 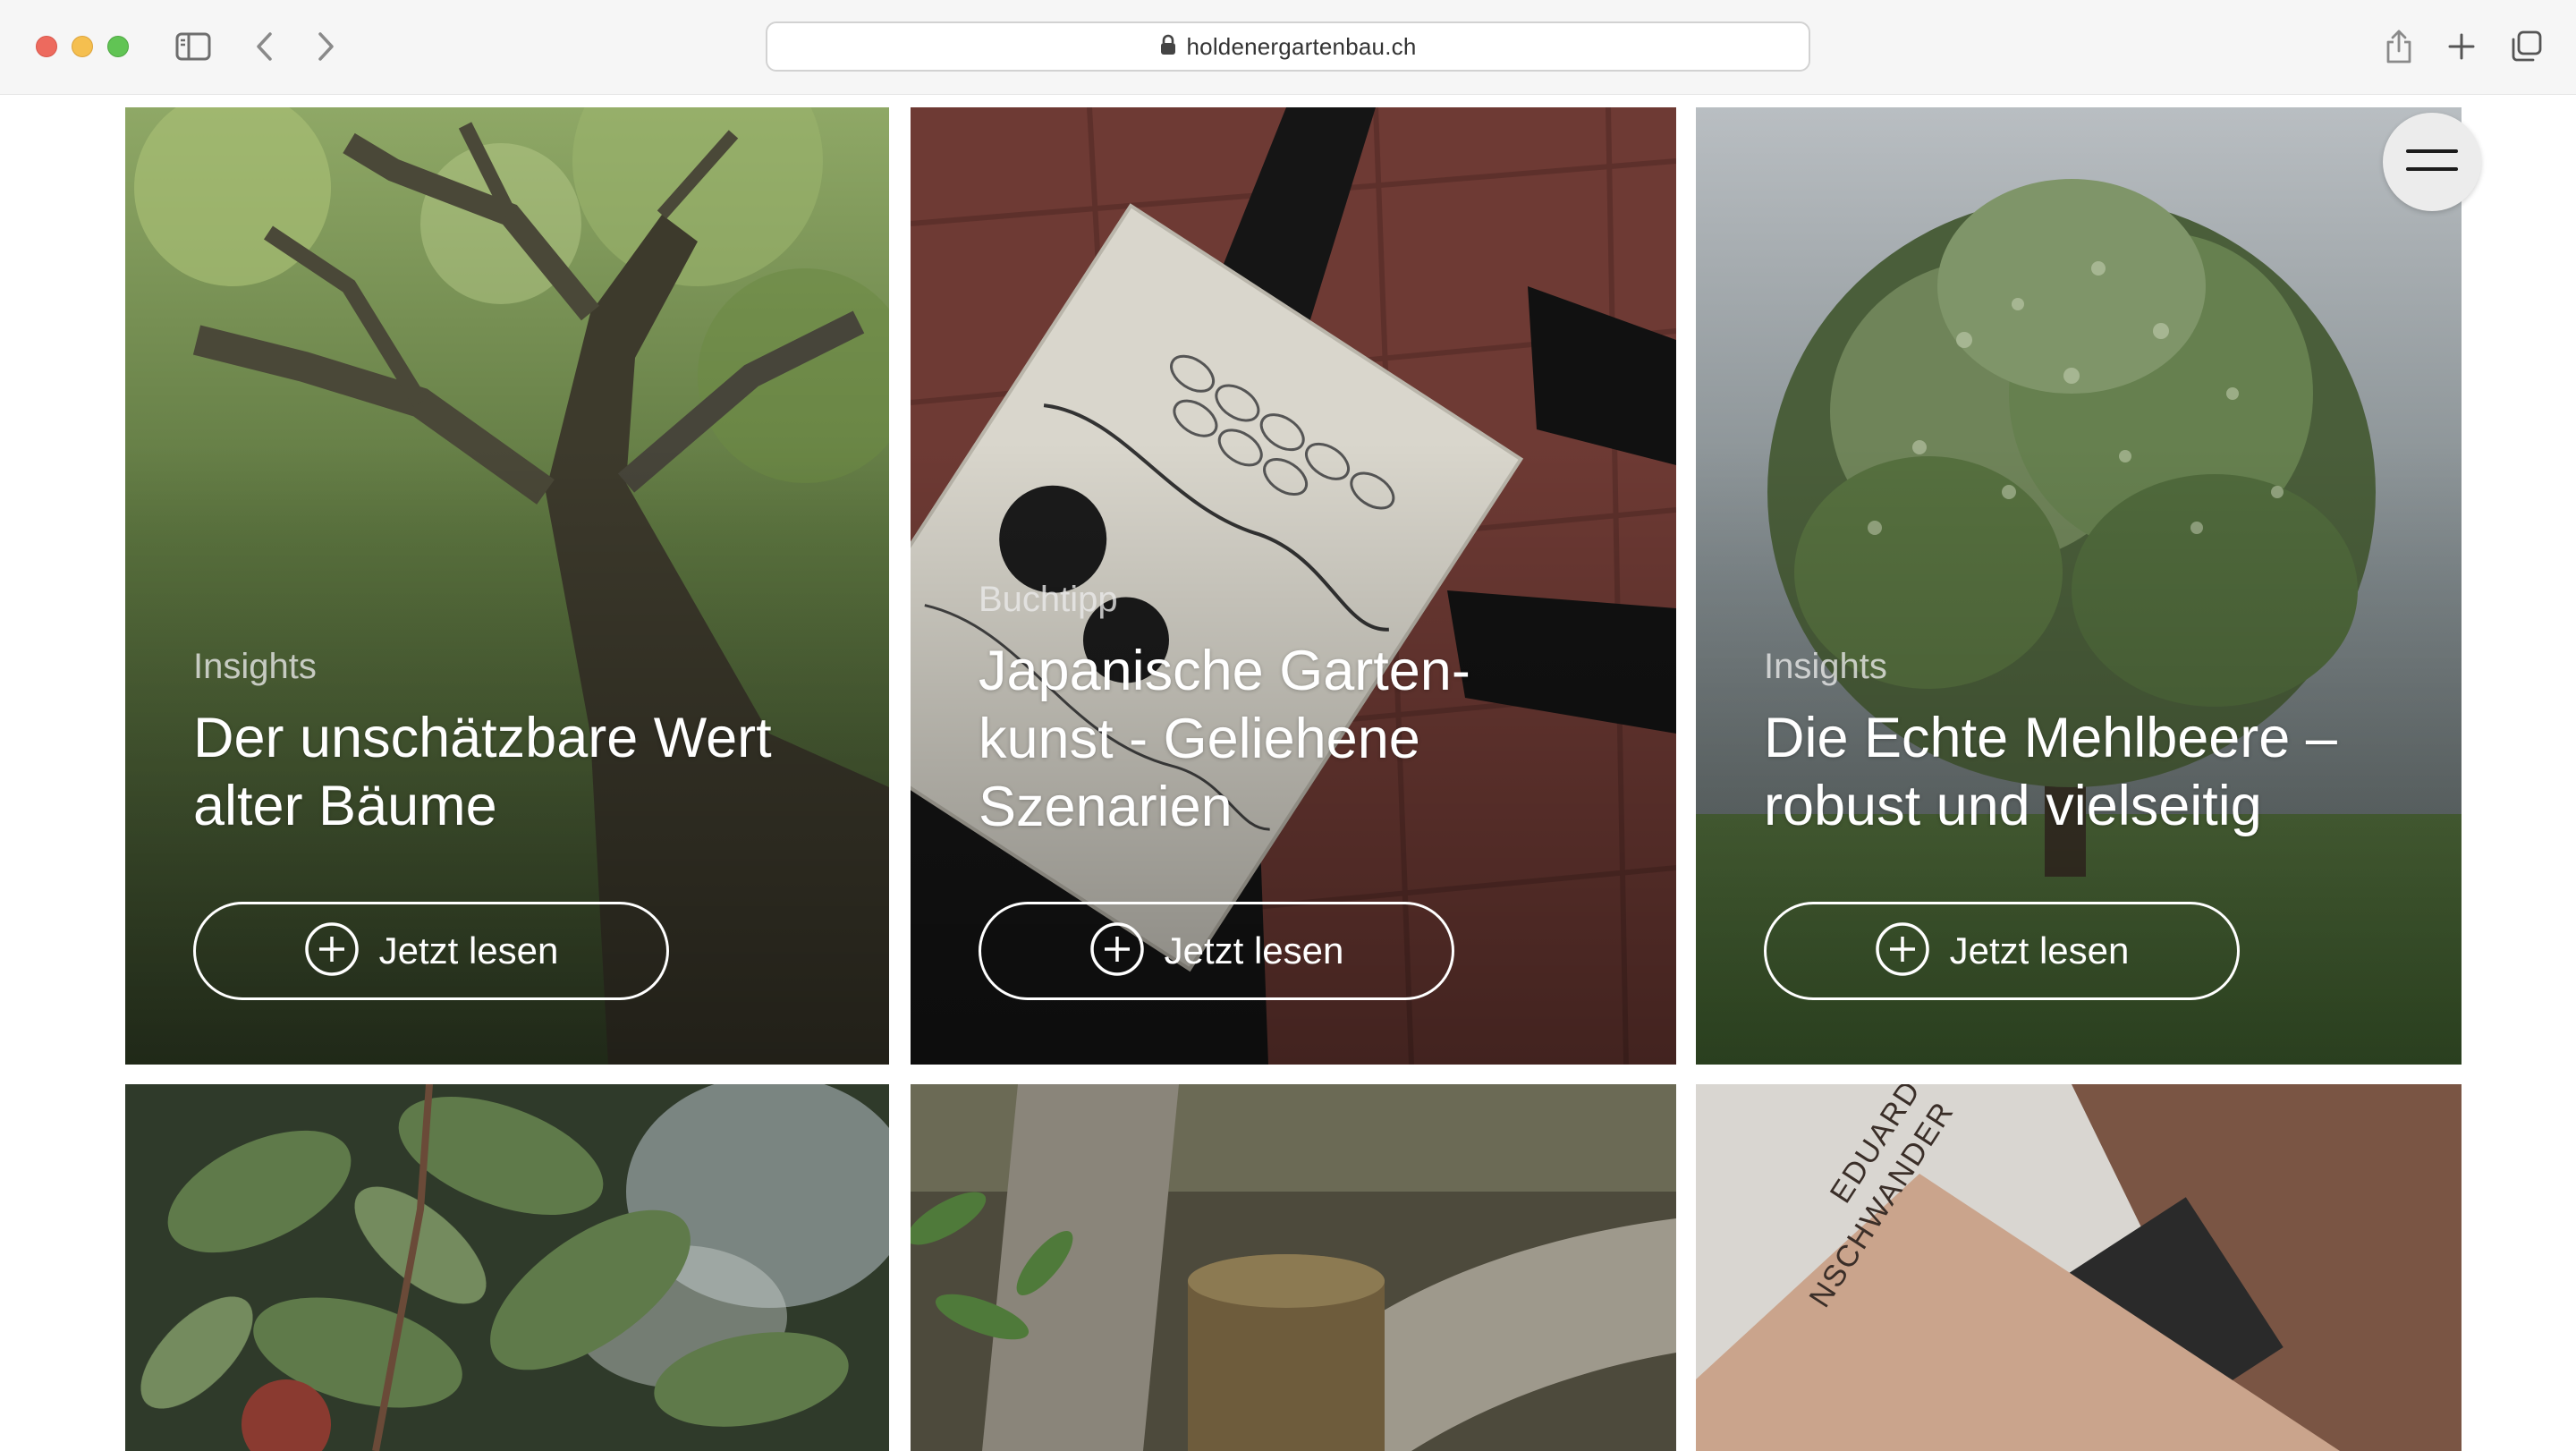 What do you see at coordinates (1301, 46) in the screenshot?
I see `url-text: holdenergartenbau.ch` at bounding box center [1301, 46].